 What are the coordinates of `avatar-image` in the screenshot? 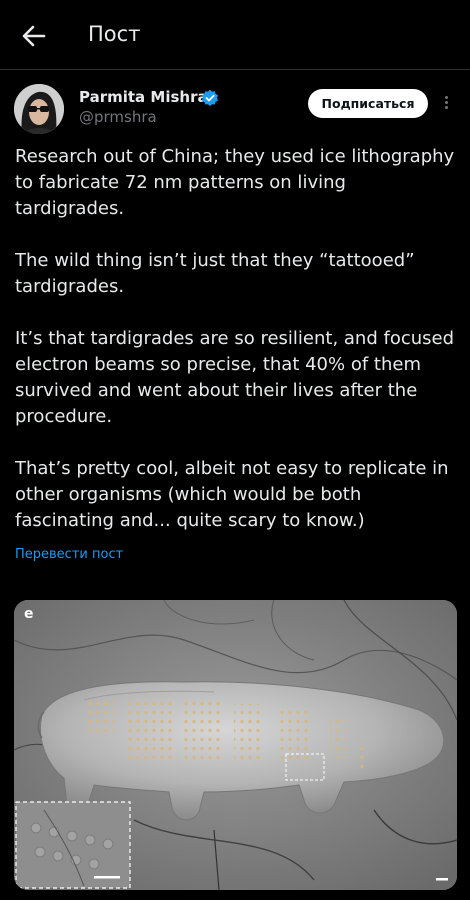 It's located at (39, 109).